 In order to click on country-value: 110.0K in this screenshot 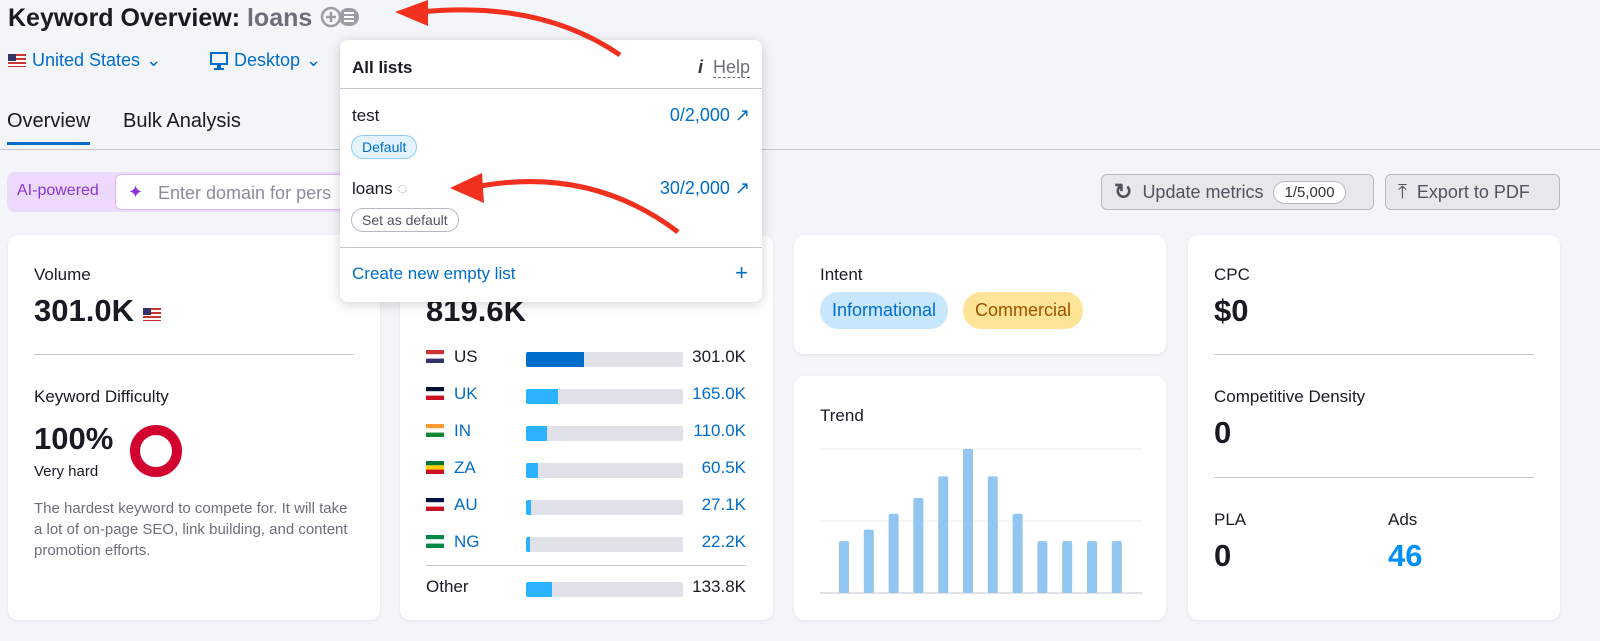, I will do `click(719, 431)`.